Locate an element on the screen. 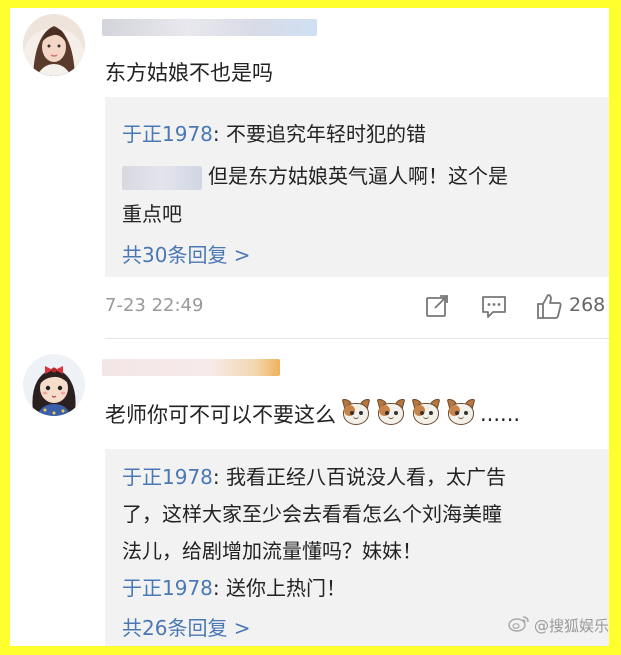  like-count: 268 is located at coordinates (587, 305).